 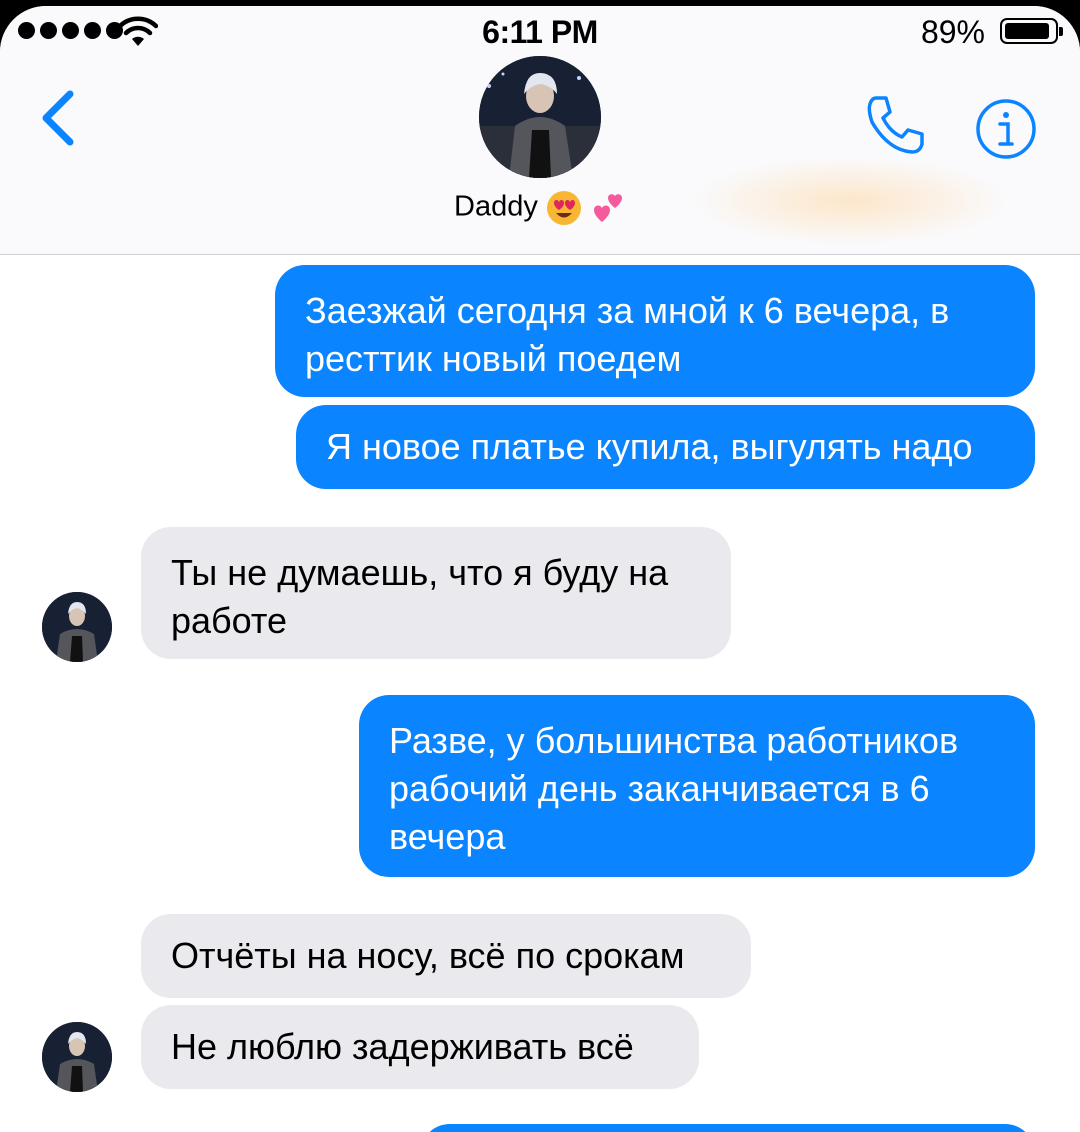 What do you see at coordinates (649, 446) in the screenshot?
I see `message-text: Я новое платье купила, выгулять надо` at bounding box center [649, 446].